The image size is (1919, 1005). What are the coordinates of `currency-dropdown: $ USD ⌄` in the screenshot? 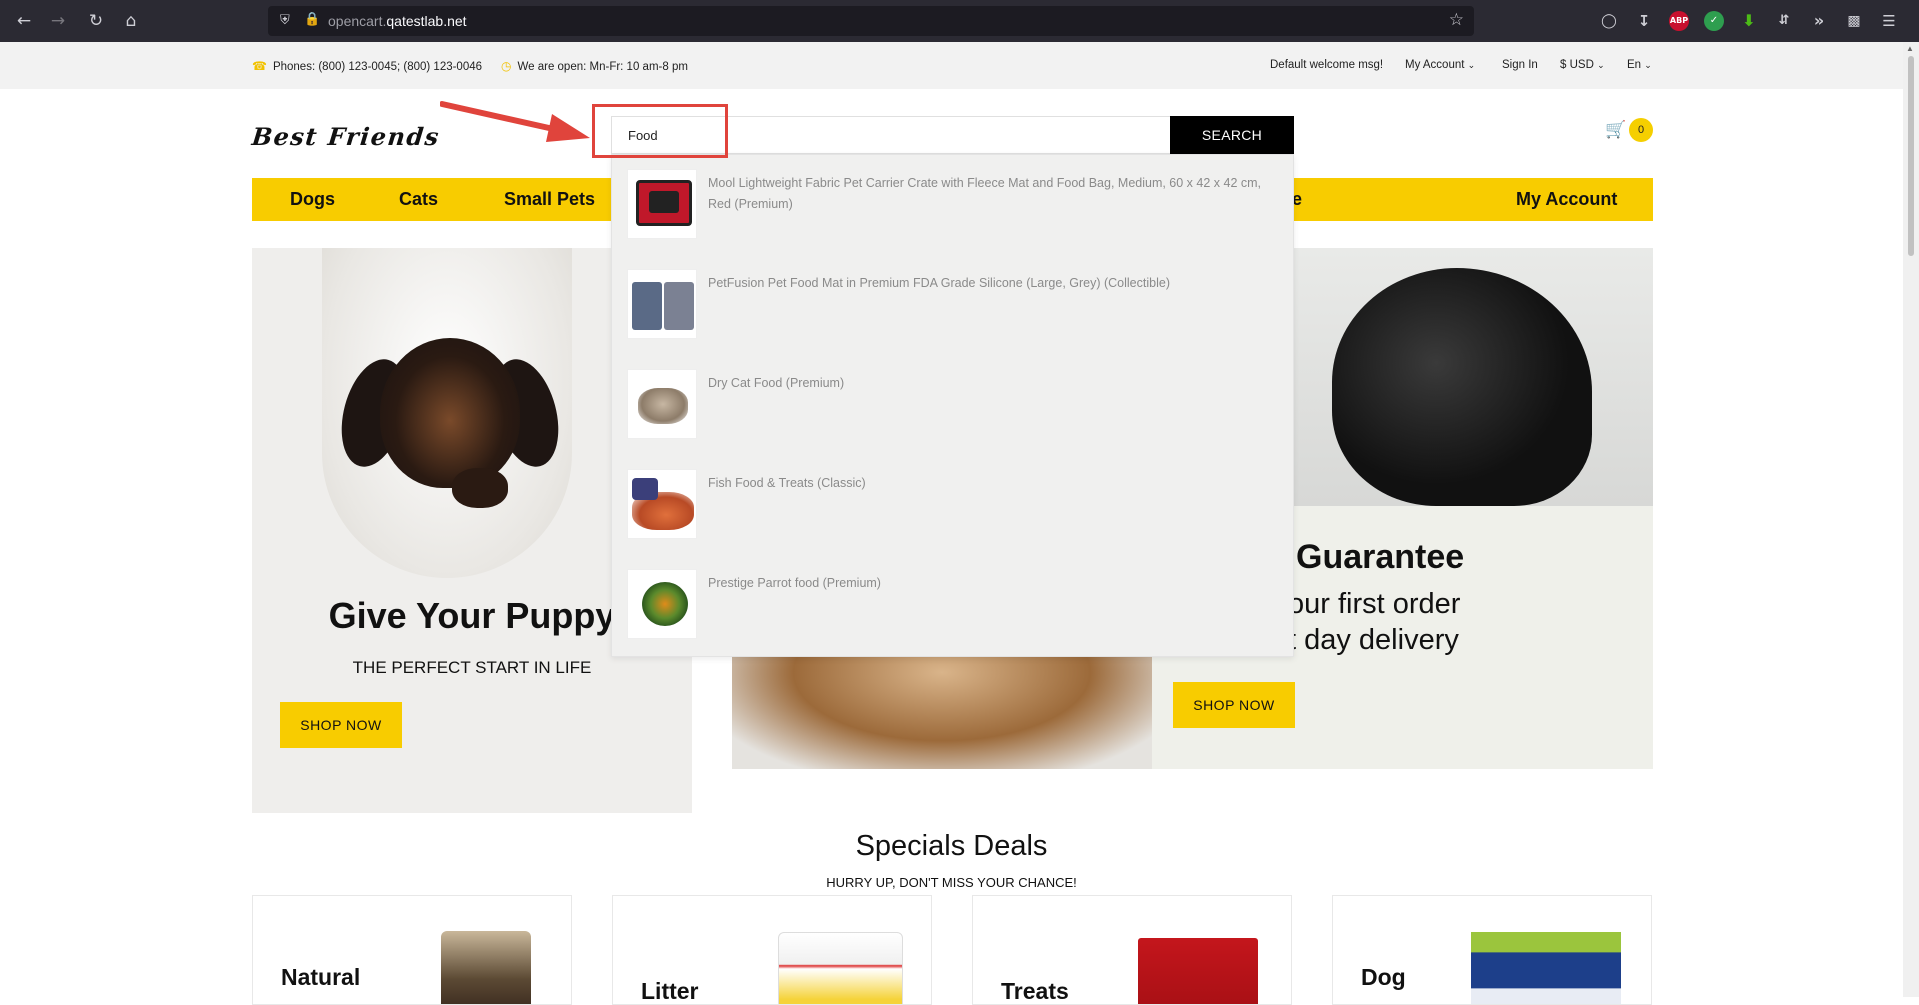 It's located at (1582, 65).